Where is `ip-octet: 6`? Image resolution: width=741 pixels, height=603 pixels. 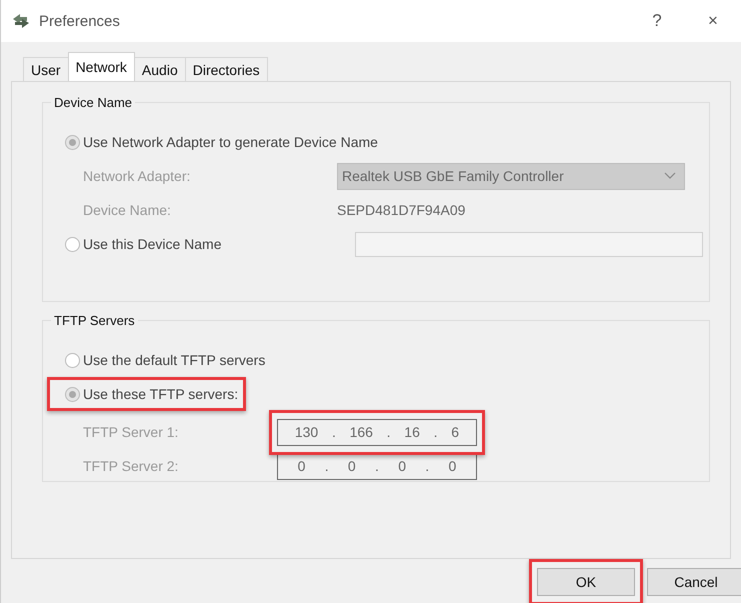 ip-octet: 6 is located at coordinates (455, 432).